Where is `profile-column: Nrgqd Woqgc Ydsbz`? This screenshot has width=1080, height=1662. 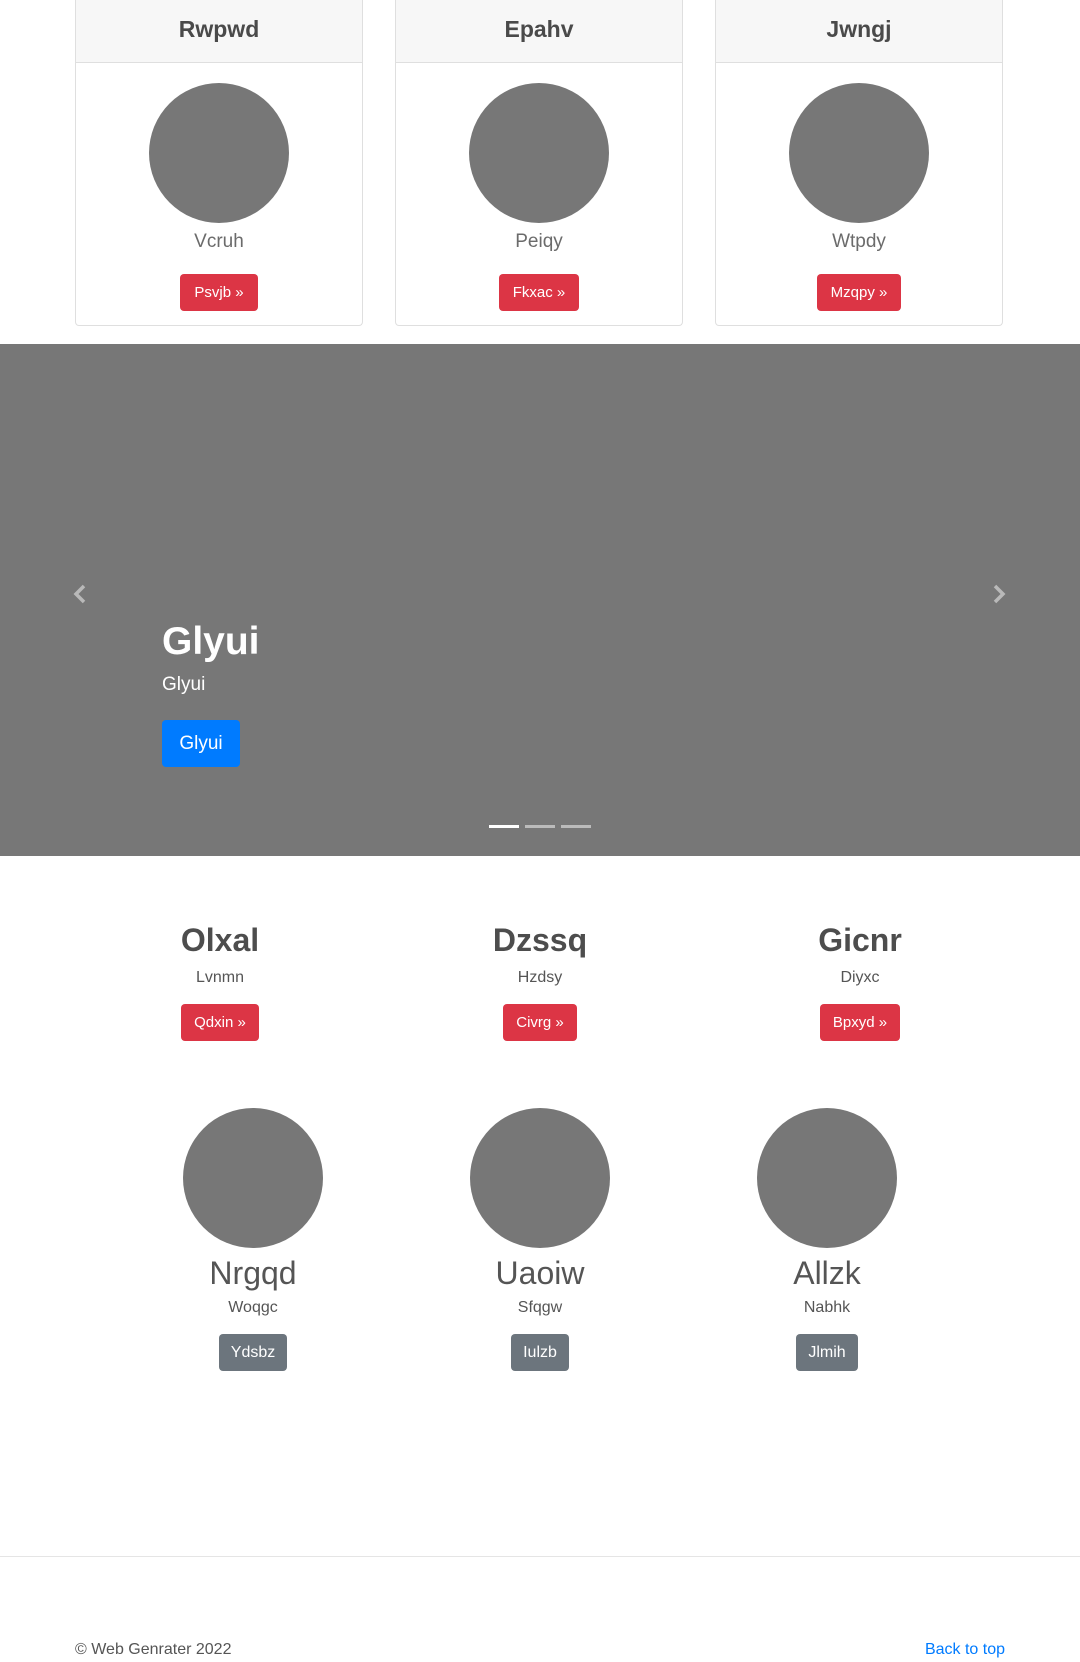 profile-column: Nrgqd Woqgc Ydsbz is located at coordinates (253, 1239).